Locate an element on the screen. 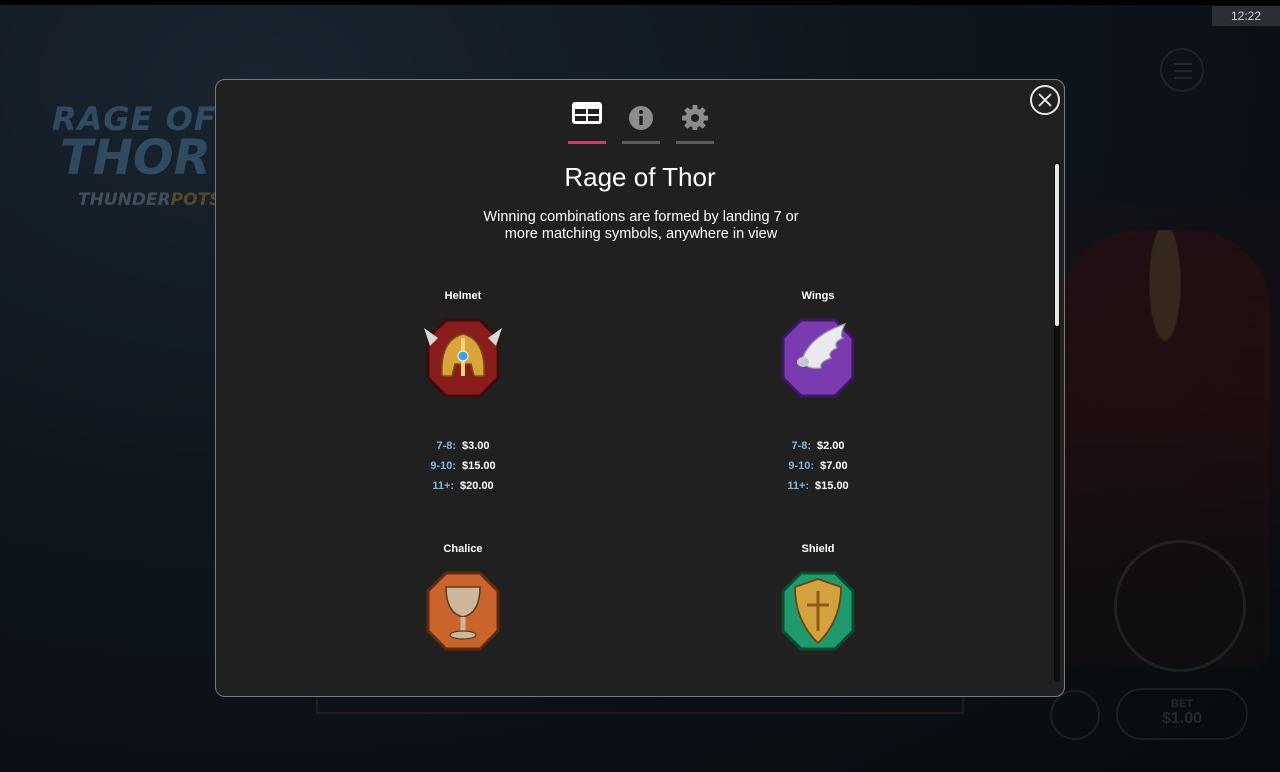 This screenshot has width=1280, height=772. info-icon is located at coordinates (641, 118).